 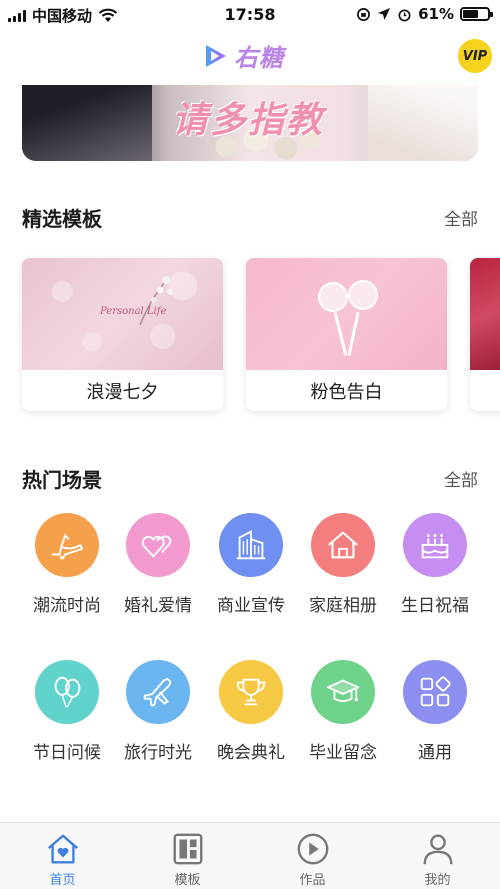 I want to click on high-heel-icon, so click(x=67, y=546).